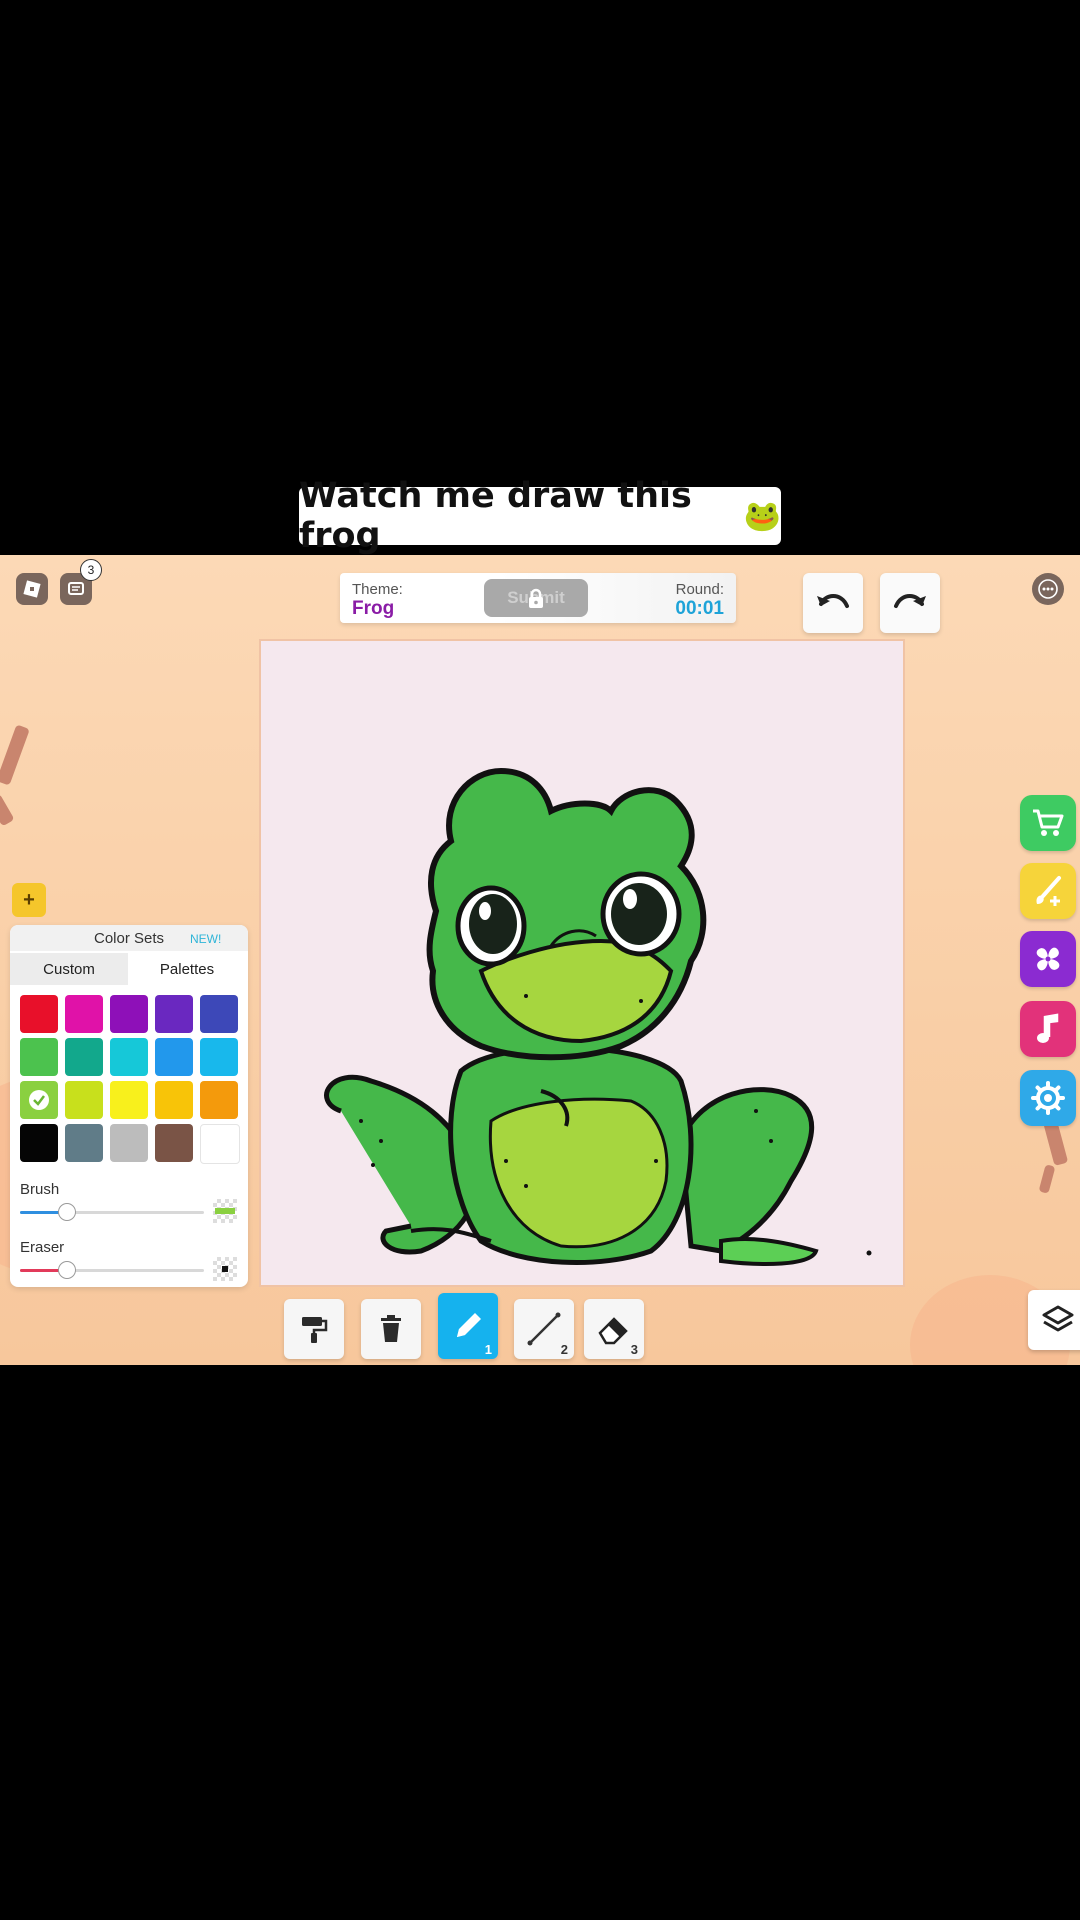 Image resolution: width=1080 pixels, height=1920 pixels. I want to click on pencil-tool-button: 1, so click(468, 1326).